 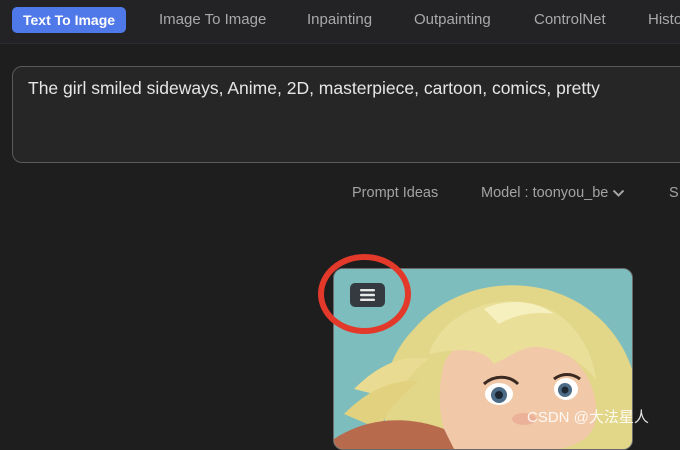 What do you see at coordinates (619, 193) in the screenshot?
I see `chevron-down-icon` at bounding box center [619, 193].